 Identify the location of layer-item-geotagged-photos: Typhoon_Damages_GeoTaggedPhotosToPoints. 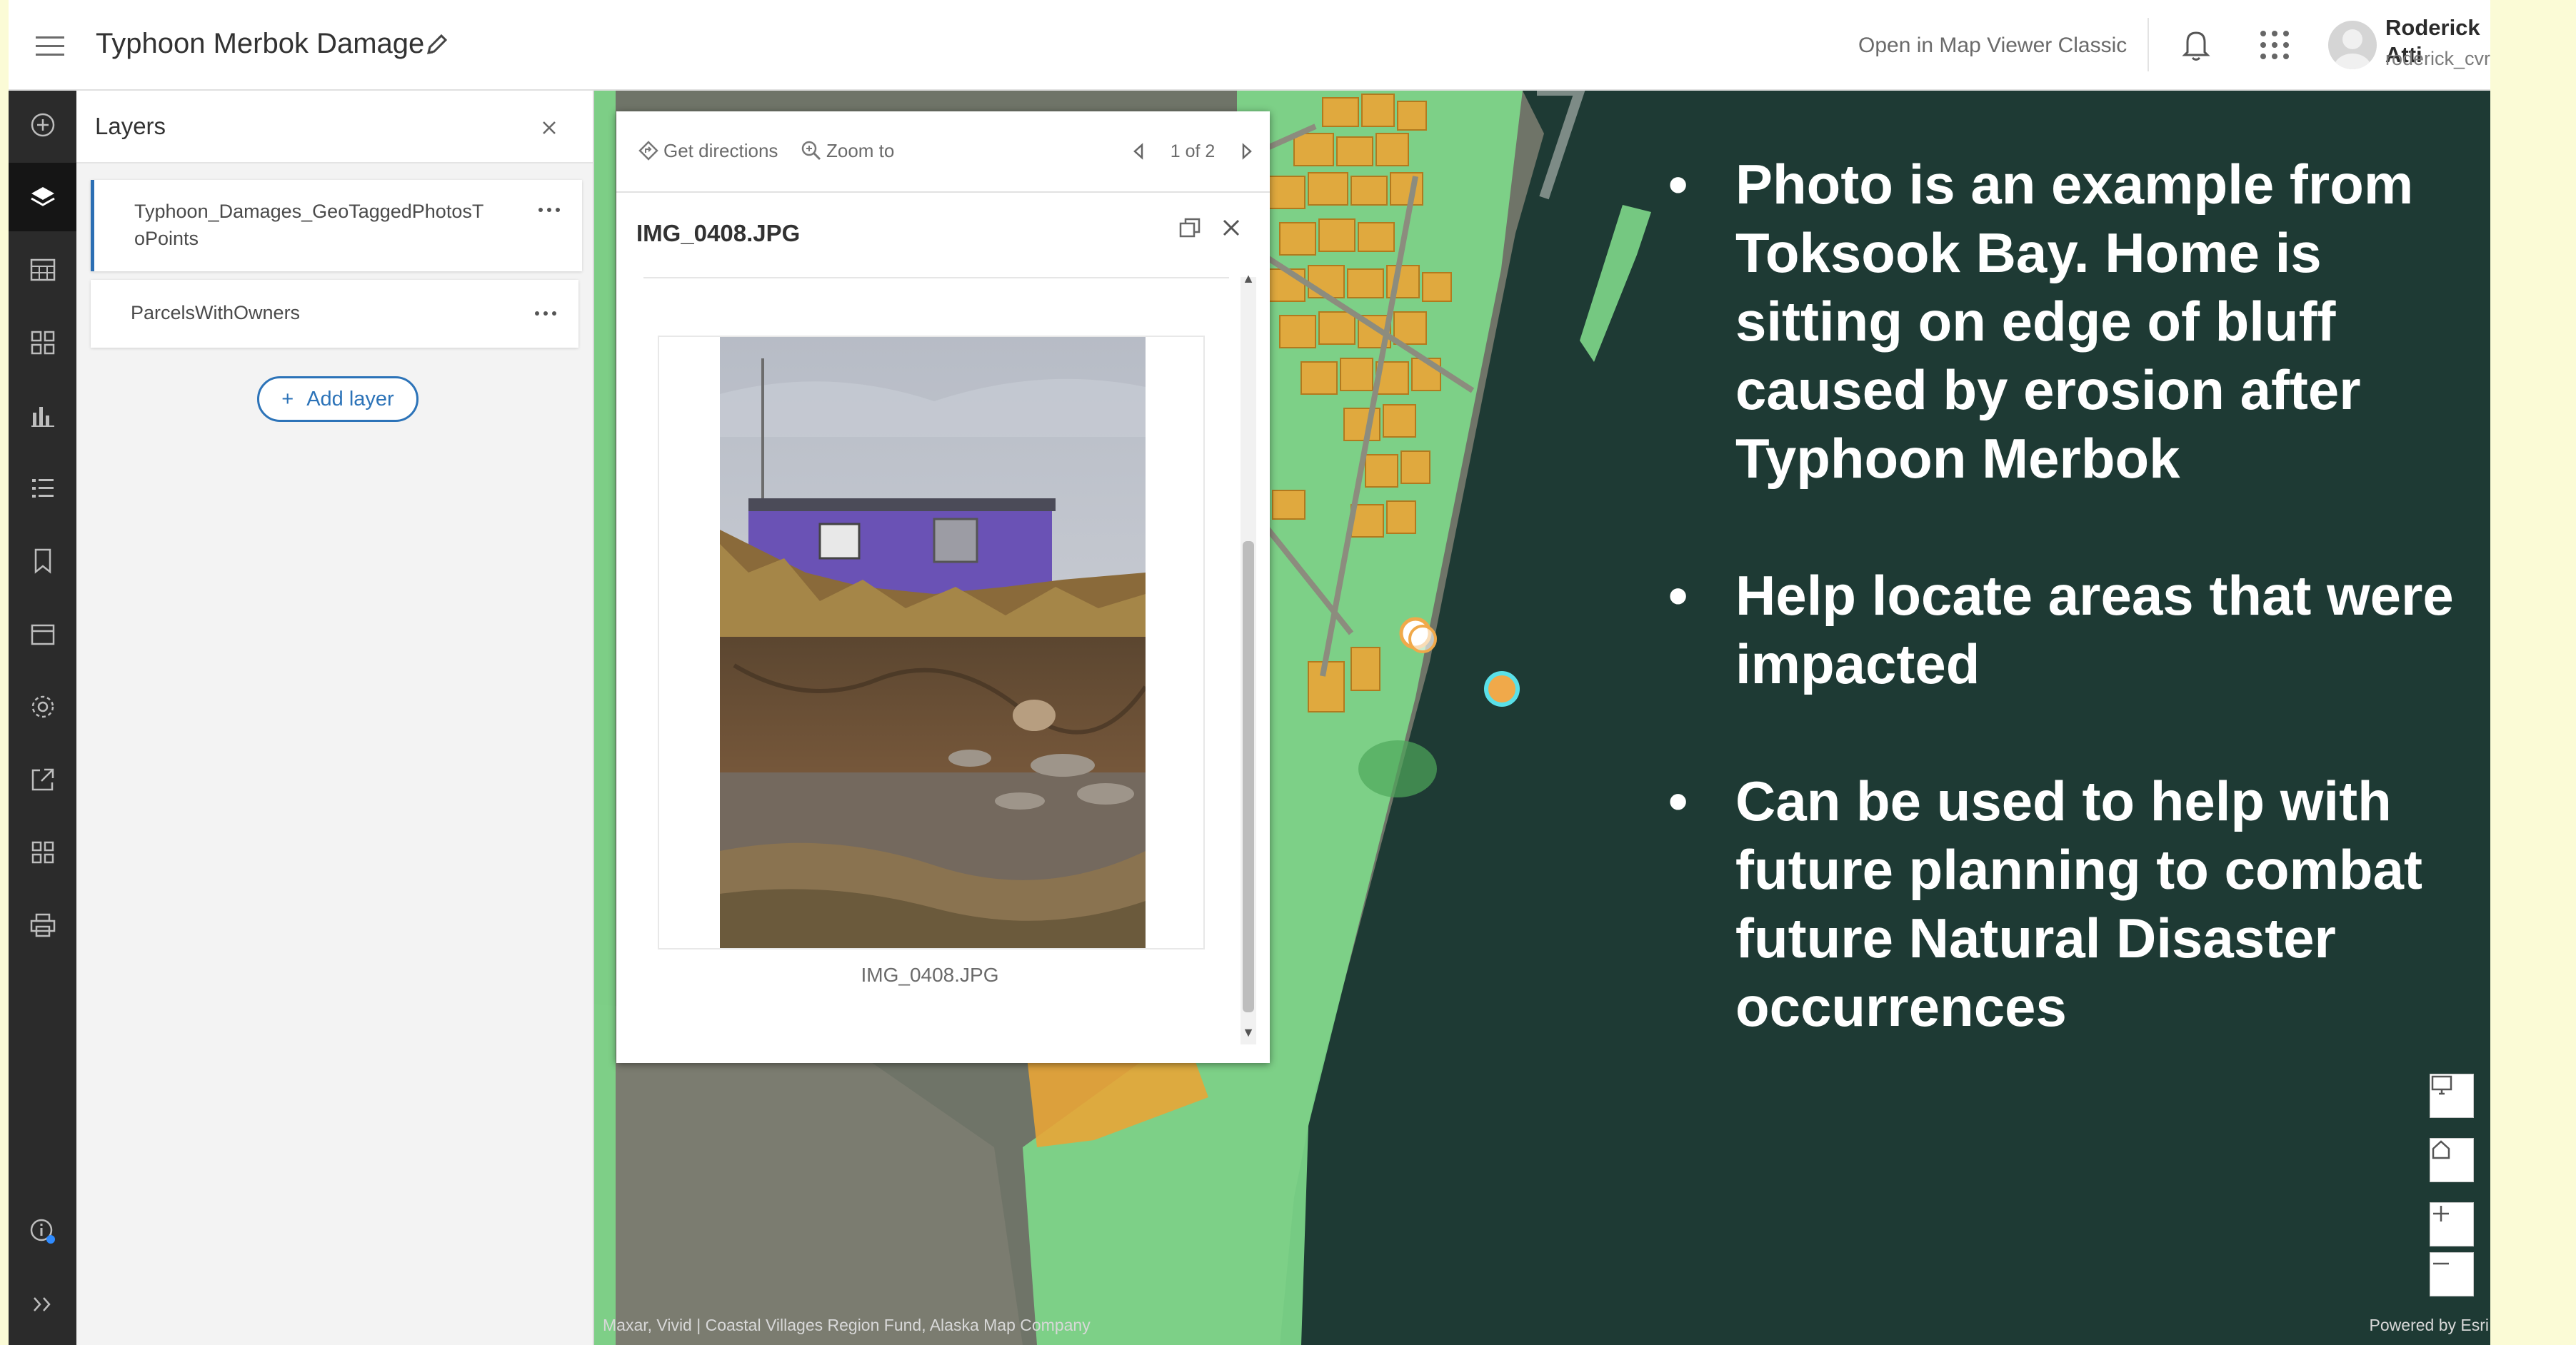
(336, 225).